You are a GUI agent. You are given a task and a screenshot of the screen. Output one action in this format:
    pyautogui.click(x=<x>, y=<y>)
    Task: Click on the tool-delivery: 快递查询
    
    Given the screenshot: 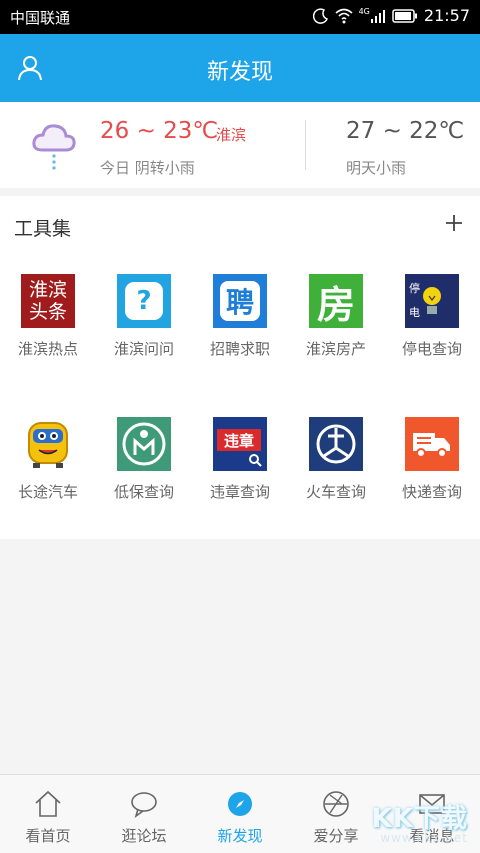 What is the action you would take?
    pyautogui.click(x=432, y=467)
    